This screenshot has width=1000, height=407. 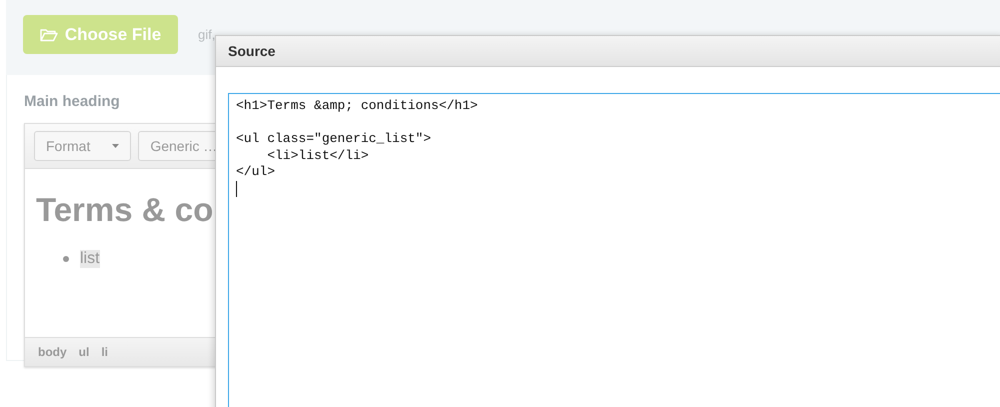 What do you see at coordinates (125, 210) in the screenshot?
I see `content-heading: Terms & co` at bounding box center [125, 210].